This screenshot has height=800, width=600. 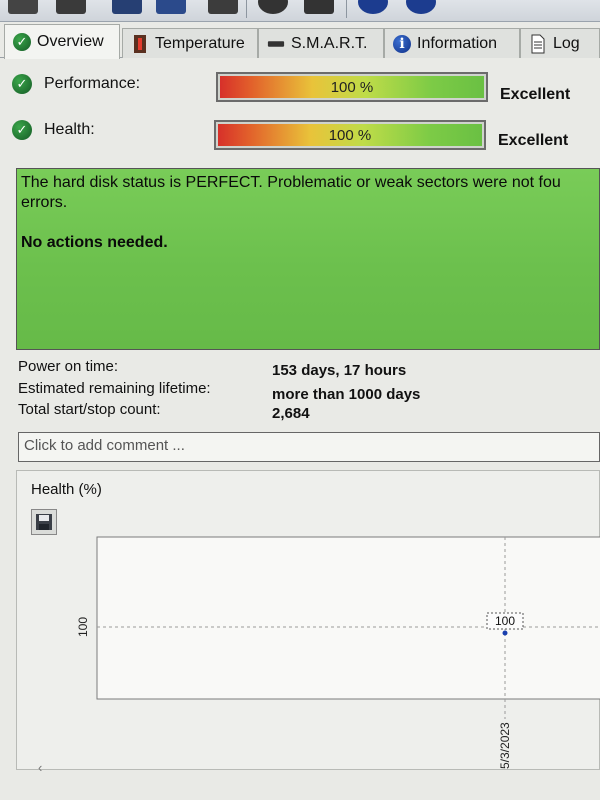 What do you see at coordinates (300, 11) in the screenshot?
I see `toolbar` at bounding box center [300, 11].